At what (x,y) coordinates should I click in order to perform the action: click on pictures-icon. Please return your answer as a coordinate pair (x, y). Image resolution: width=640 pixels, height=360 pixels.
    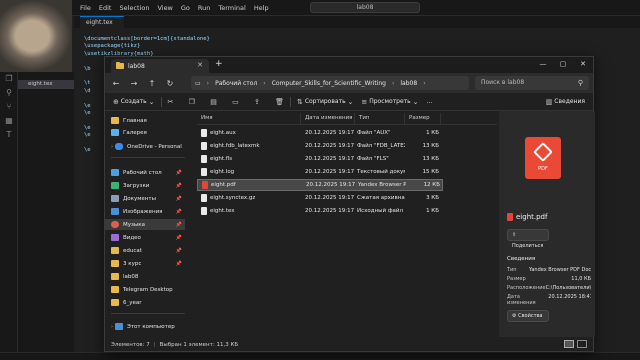
    Looking at the image, I should click on (115, 211).